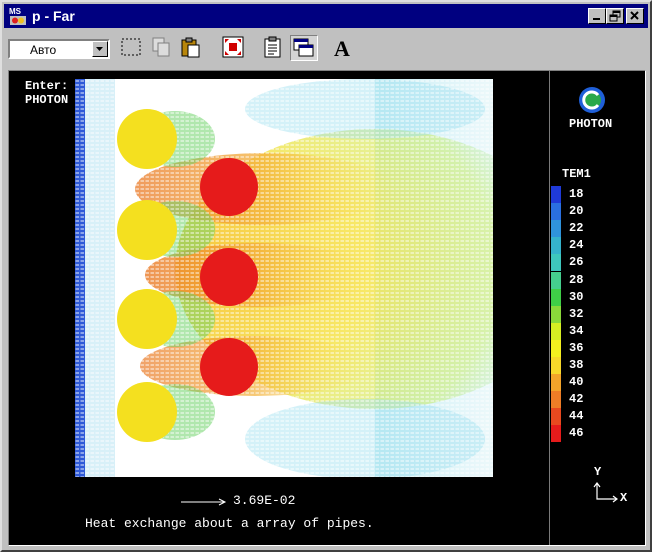 The image size is (652, 552). Describe the element at coordinates (576, 399) in the screenshot. I see `legend-label: 42` at that location.